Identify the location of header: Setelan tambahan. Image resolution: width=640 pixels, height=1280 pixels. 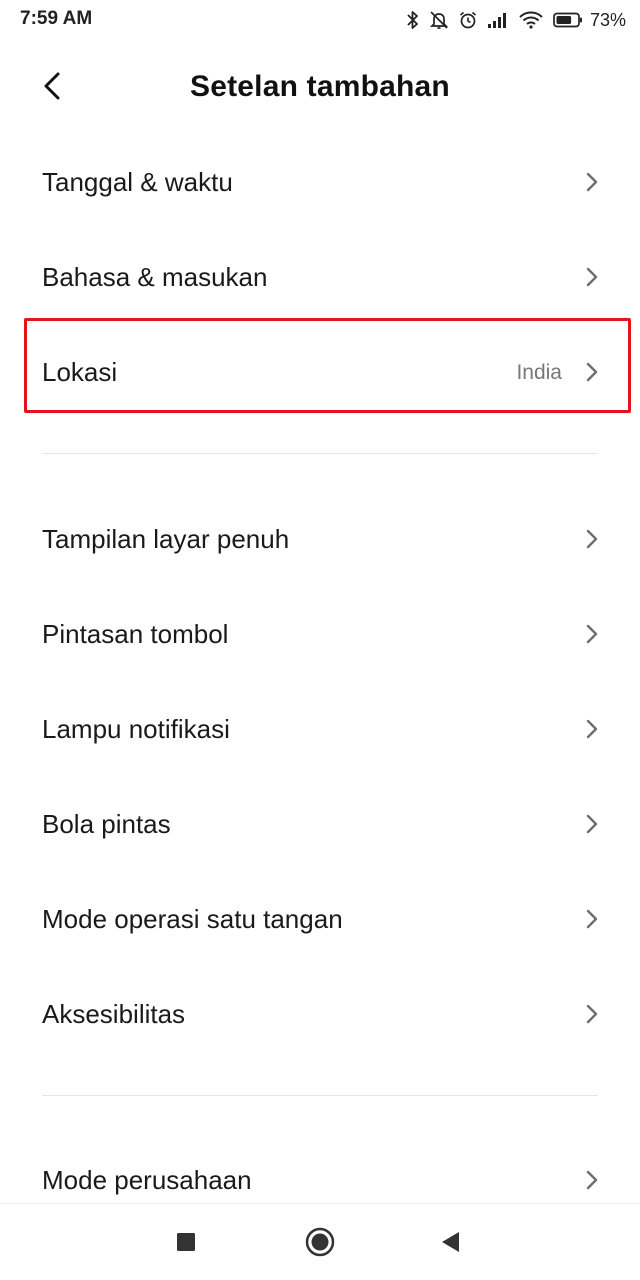
(320, 88).